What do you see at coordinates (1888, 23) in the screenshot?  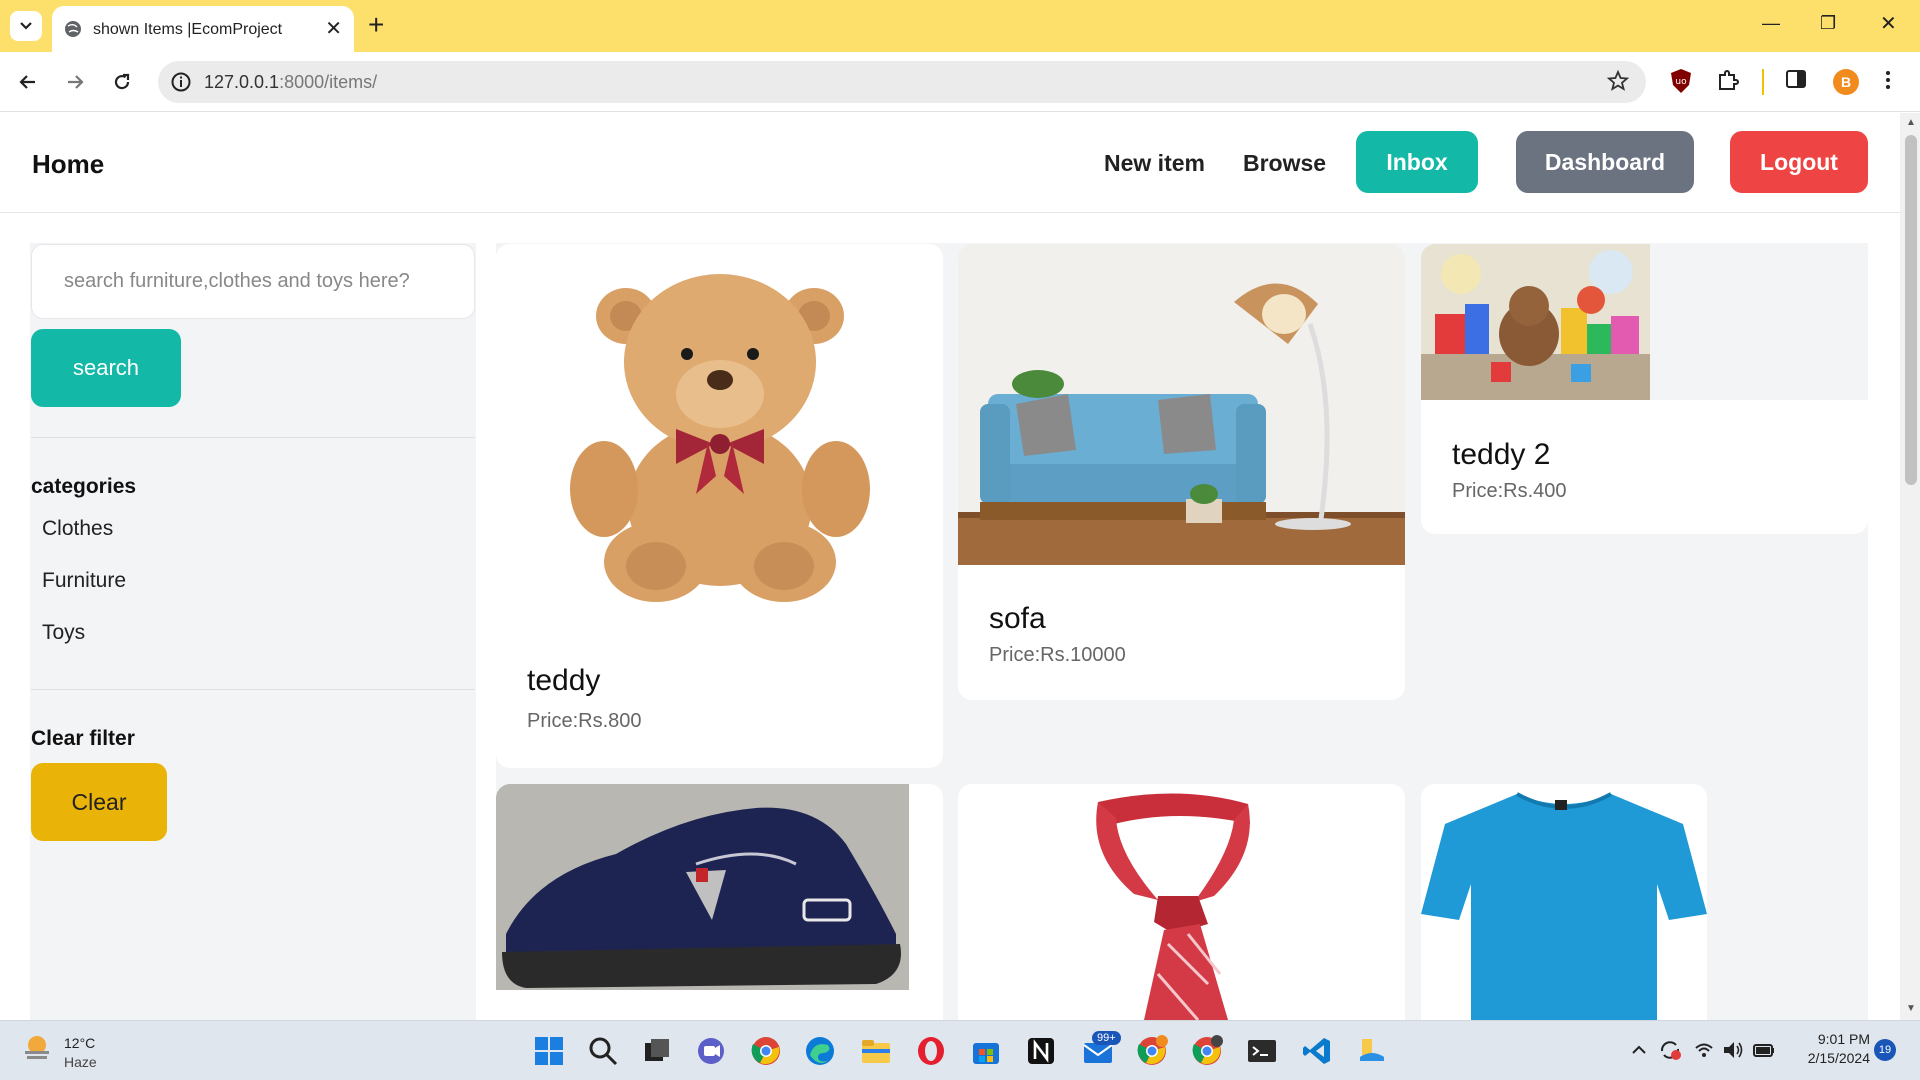 I see `window-close-icon: ✕` at bounding box center [1888, 23].